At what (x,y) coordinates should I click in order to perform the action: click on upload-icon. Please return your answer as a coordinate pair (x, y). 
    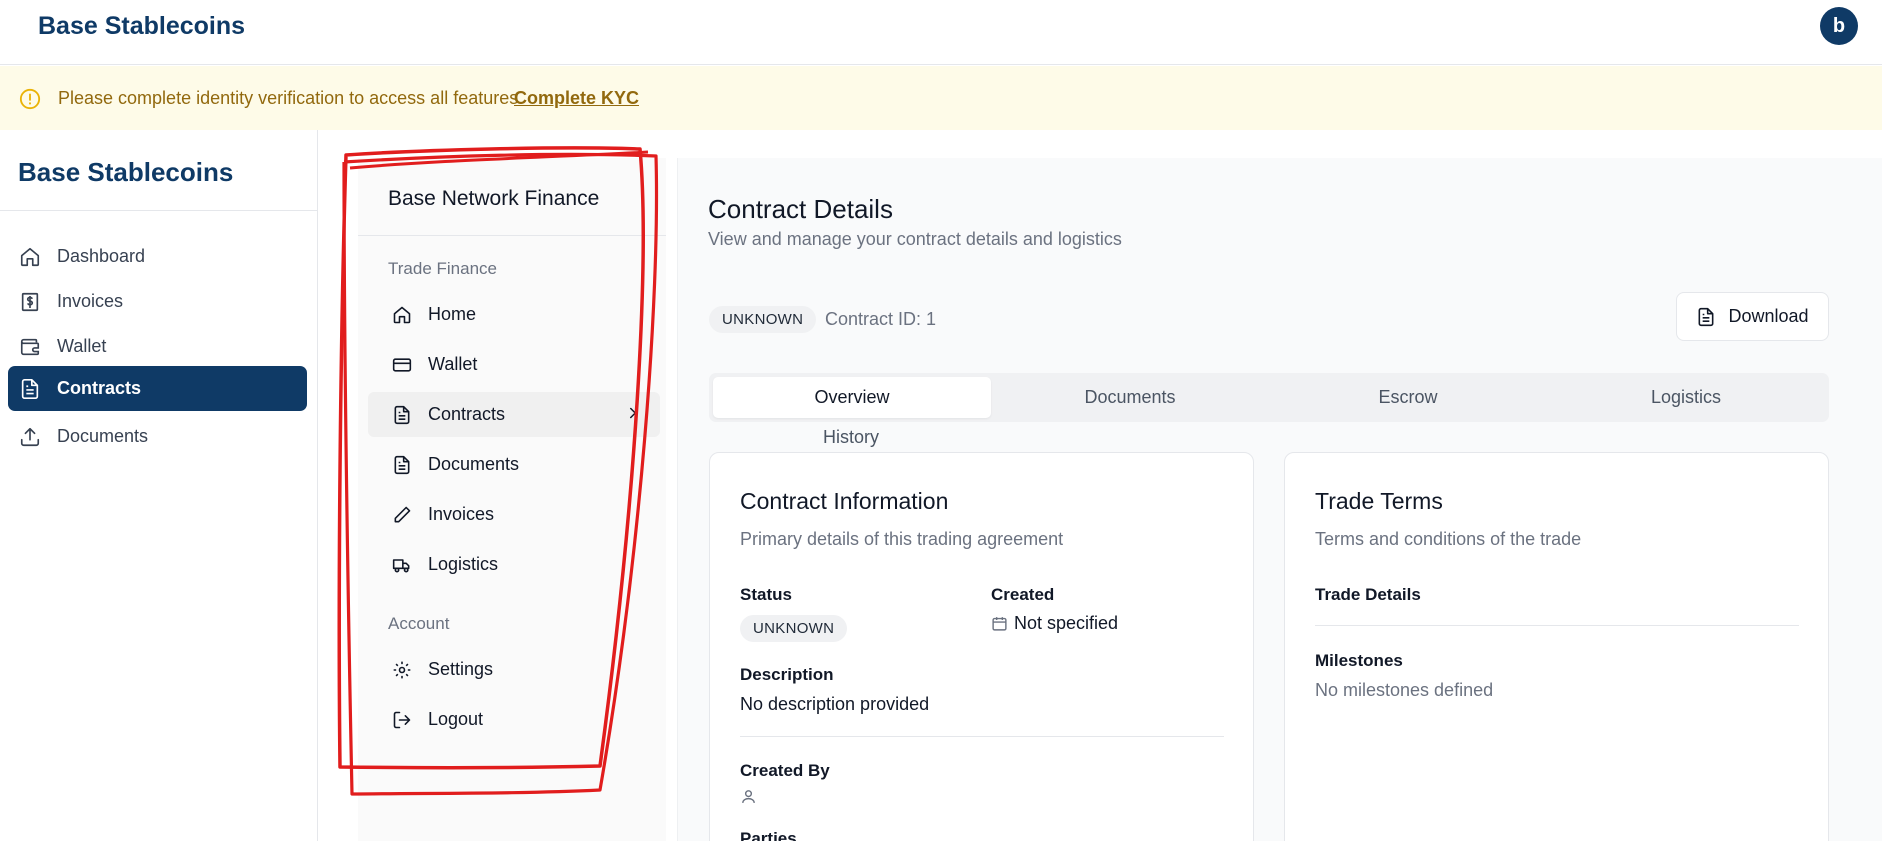
    Looking at the image, I should click on (30, 437).